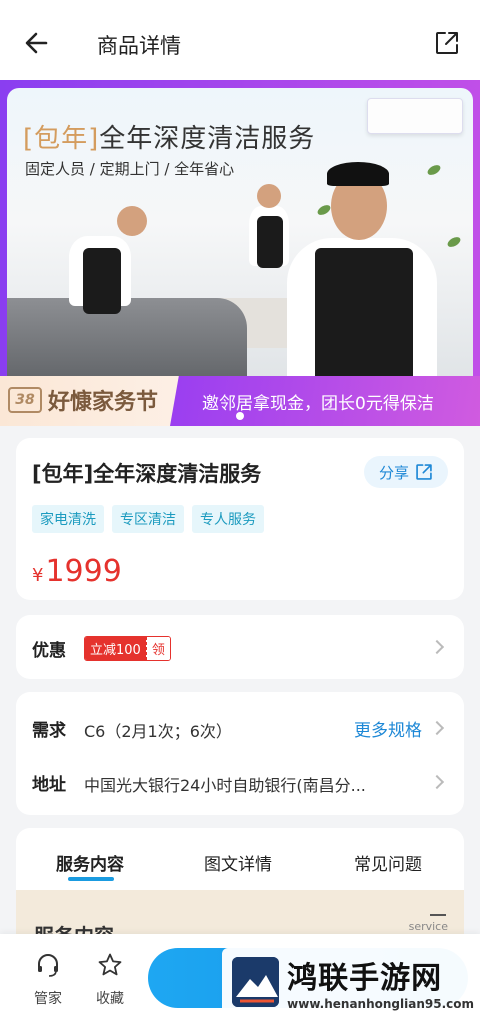  Describe the element at coordinates (240, 647) in the screenshot. I see `discount-row: 优惠 立减100 领` at that location.